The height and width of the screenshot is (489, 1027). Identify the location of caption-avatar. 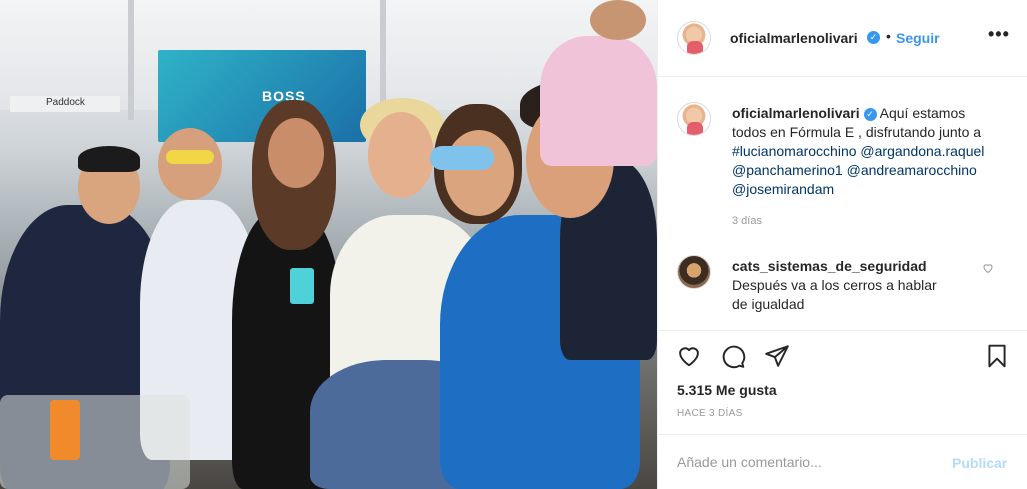
(694, 119).